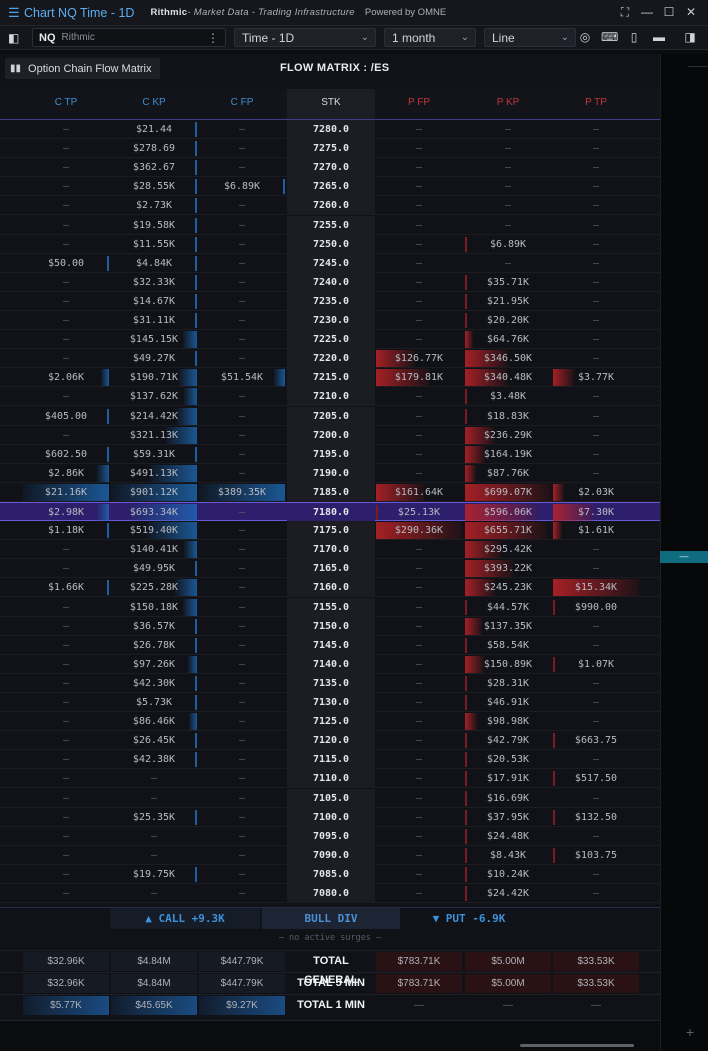 The image size is (708, 1051). Describe the element at coordinates (330, 798) in the screenshot. I see `table-row: — — — 7105.0 — $16.69K —` at that location.